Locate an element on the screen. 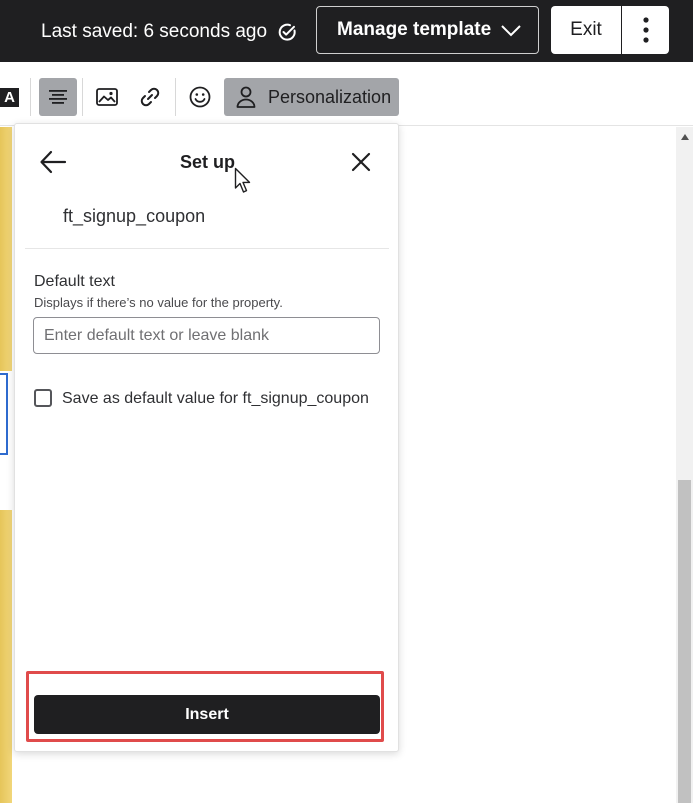 Image resolution: width=693 pixels, height=803 pixels. editor-toolbar: A Personalization is located at coordinates (346, 94).